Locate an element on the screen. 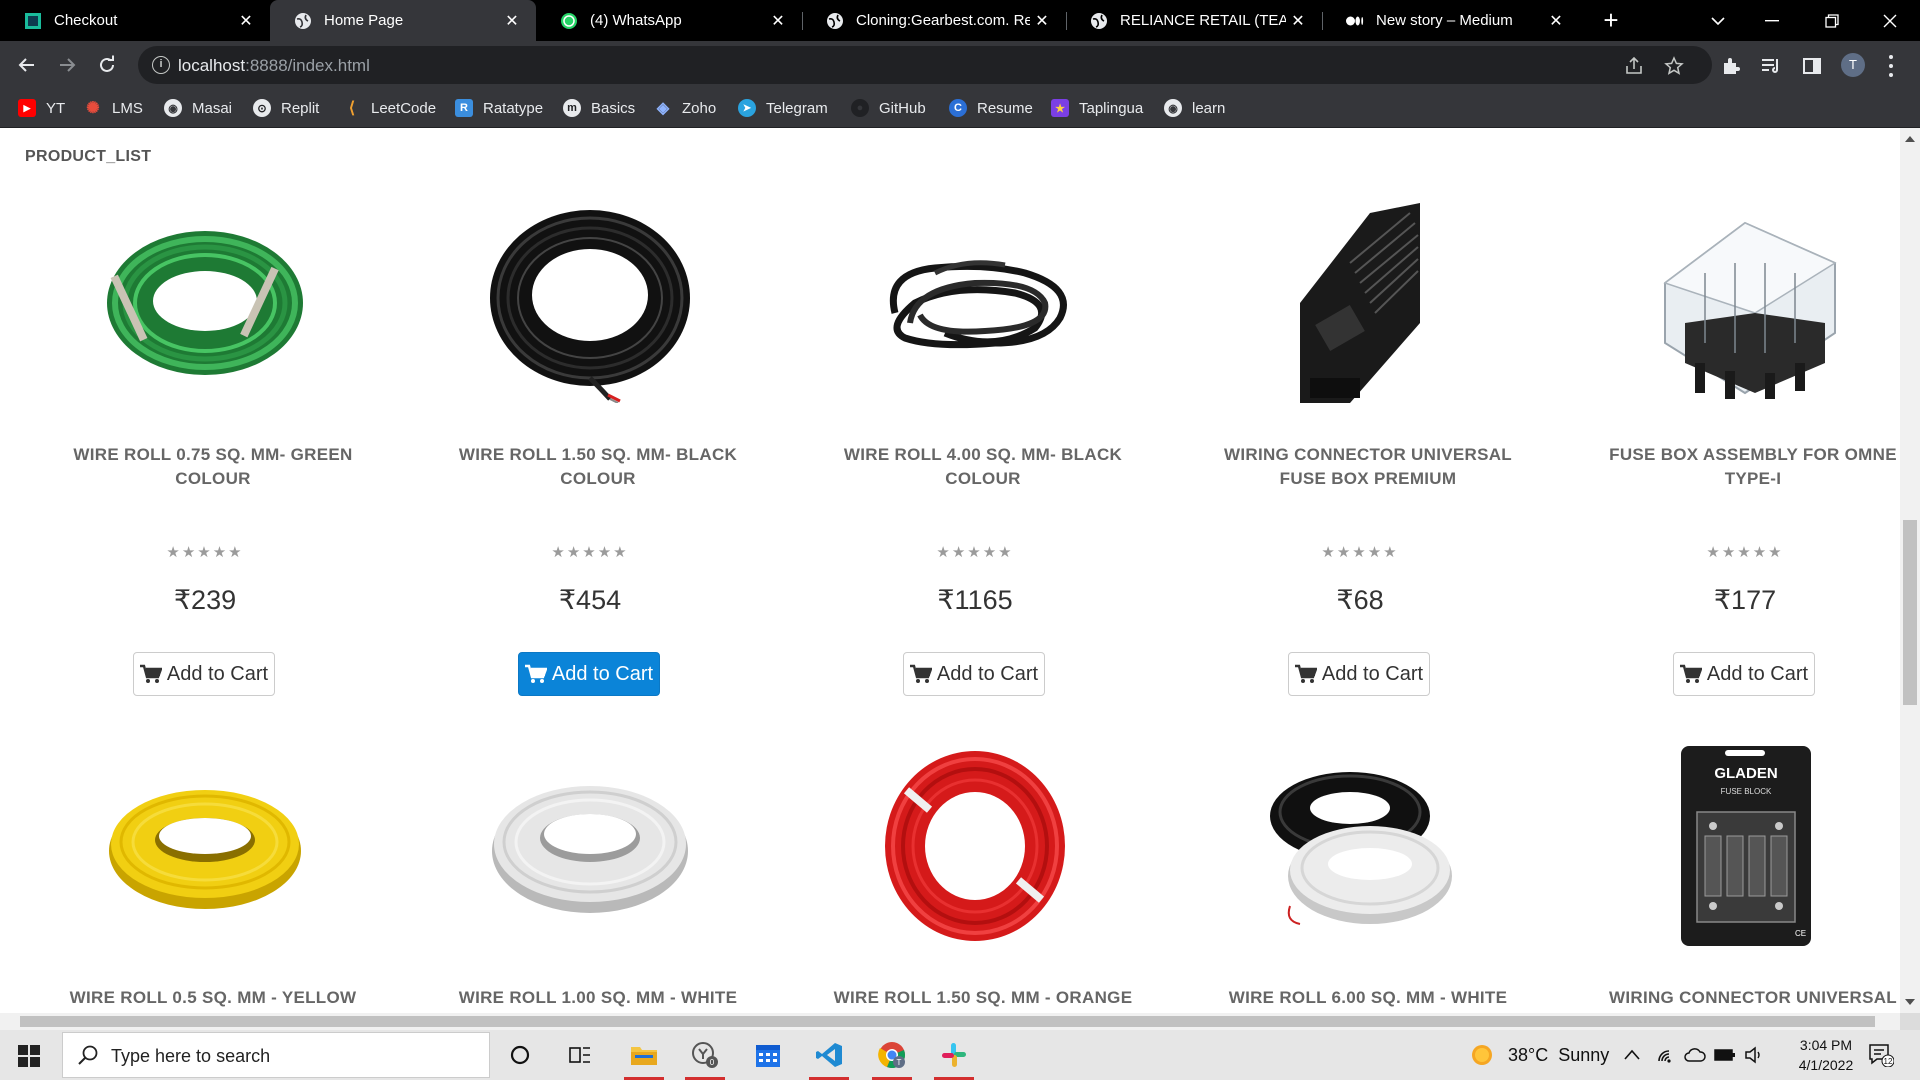 This screenshot has width=1920, height=1080. cortana-icon is located at coordinates (520, 1055).